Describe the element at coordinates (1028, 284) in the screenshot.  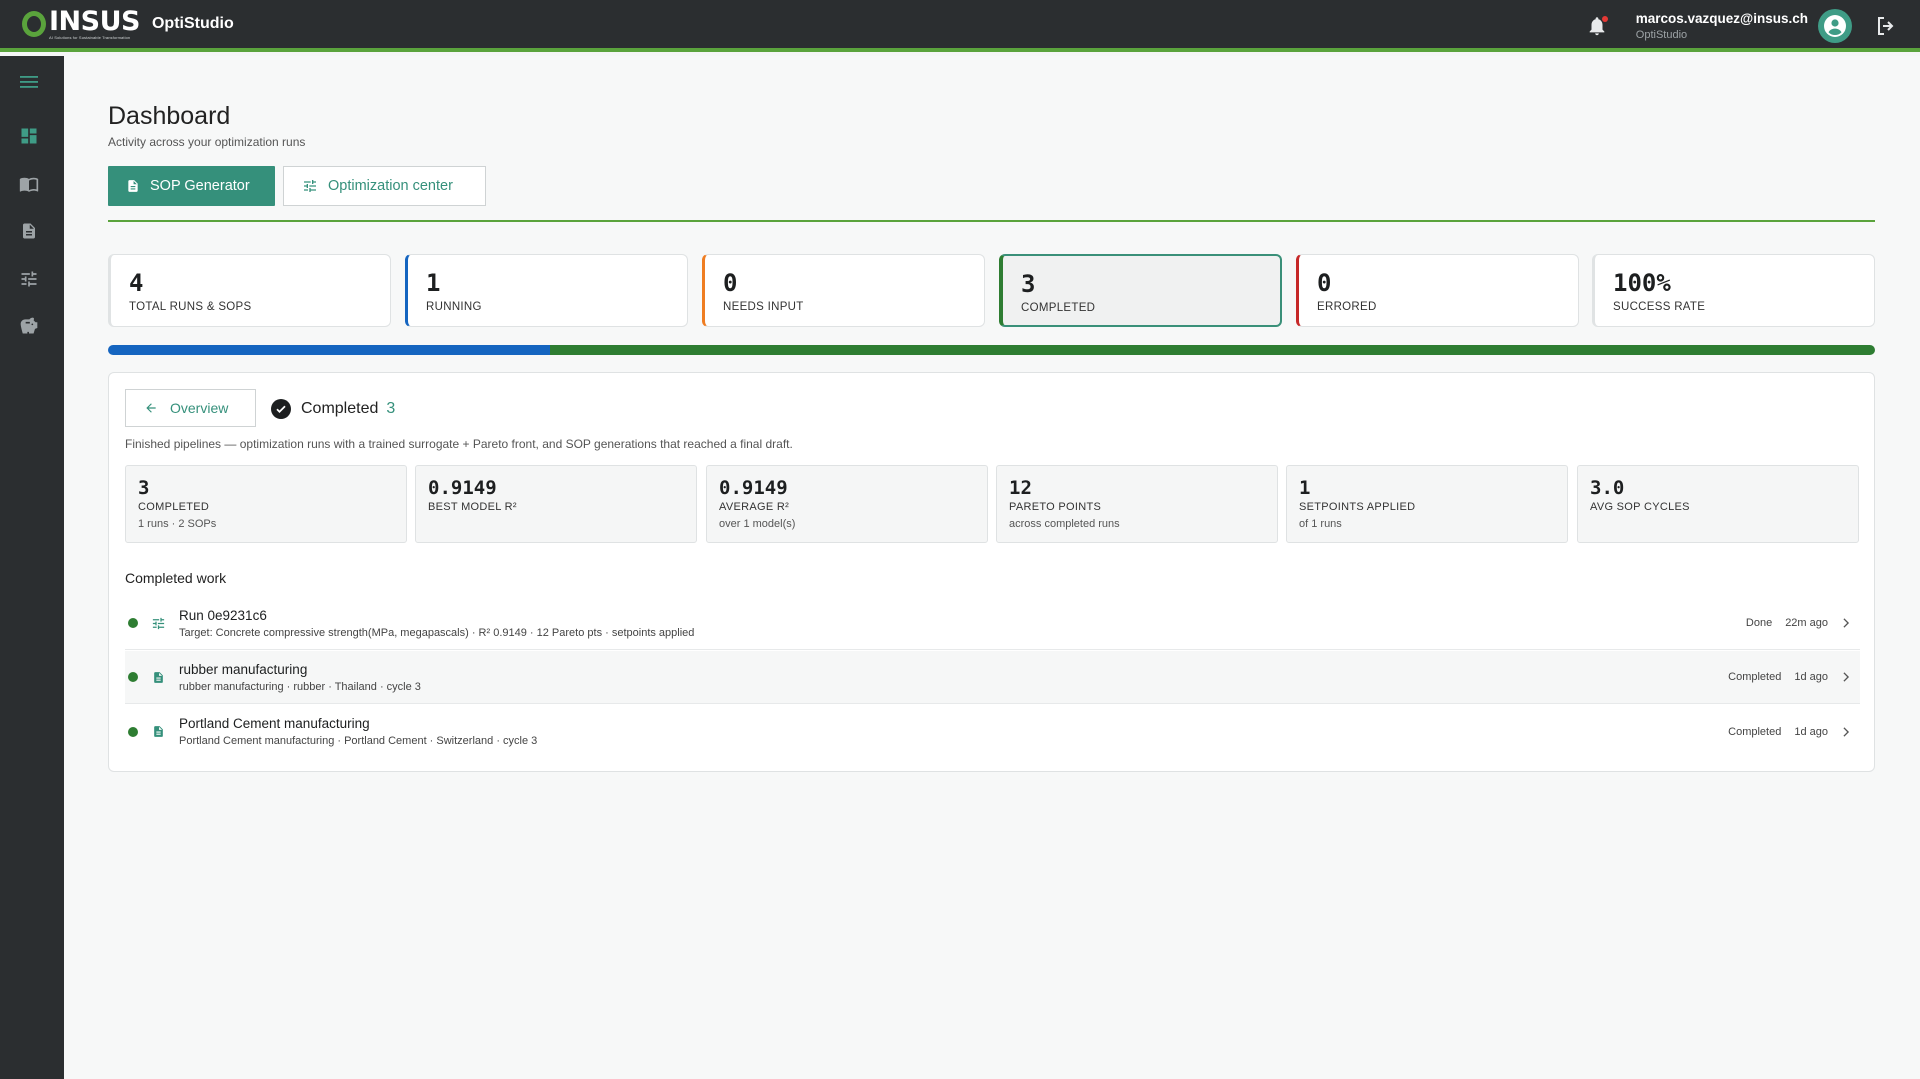
I see `stat-value: 3` at that location.